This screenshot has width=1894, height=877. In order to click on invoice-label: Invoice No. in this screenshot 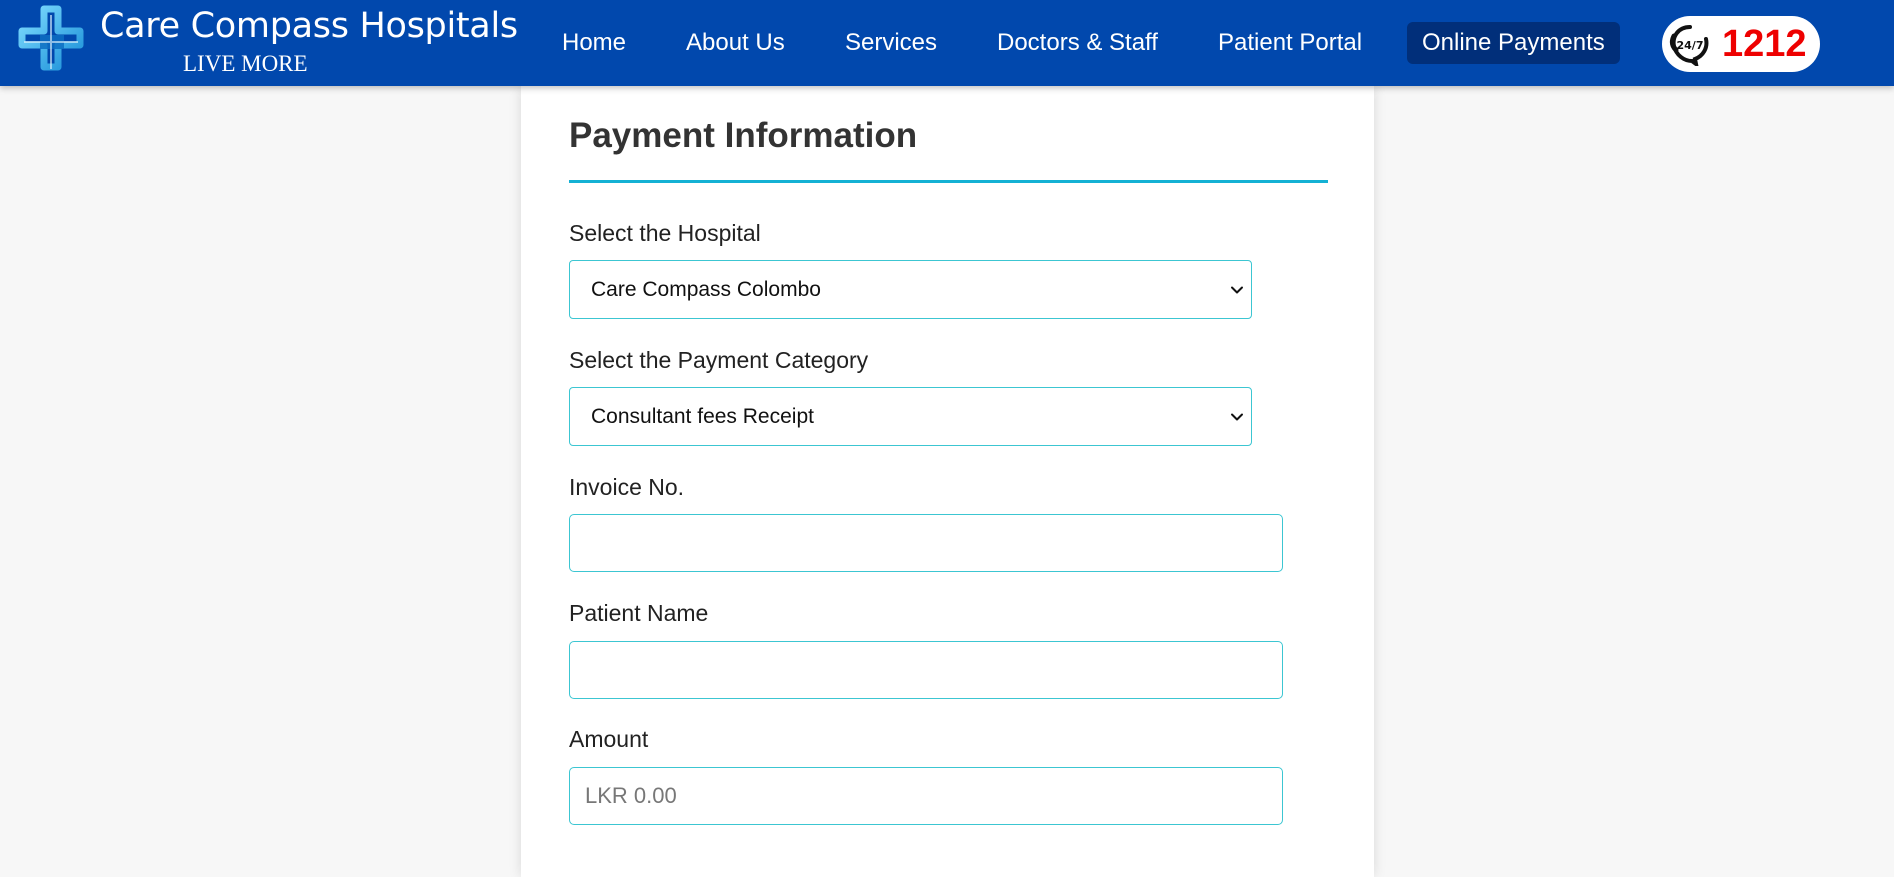, I will do `click(627, 487)`.